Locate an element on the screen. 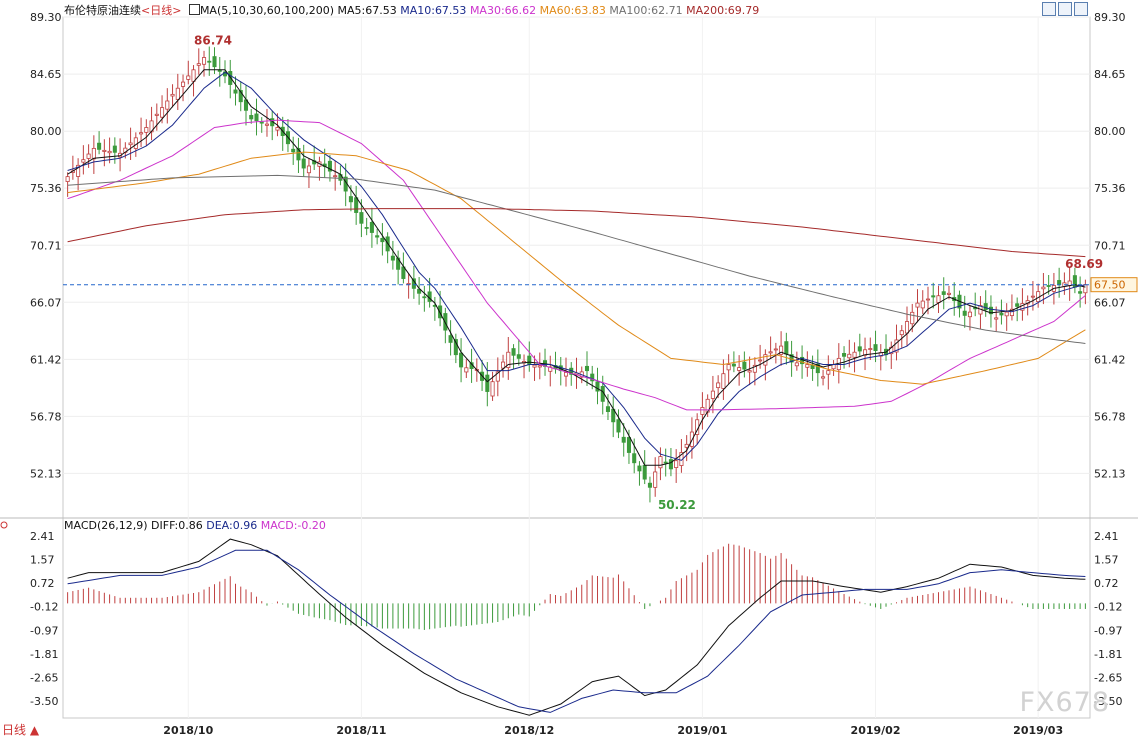 This screenshot has width=1138, height=740. x-axis-label: 2019/01 is located at coordinates (702, 730).